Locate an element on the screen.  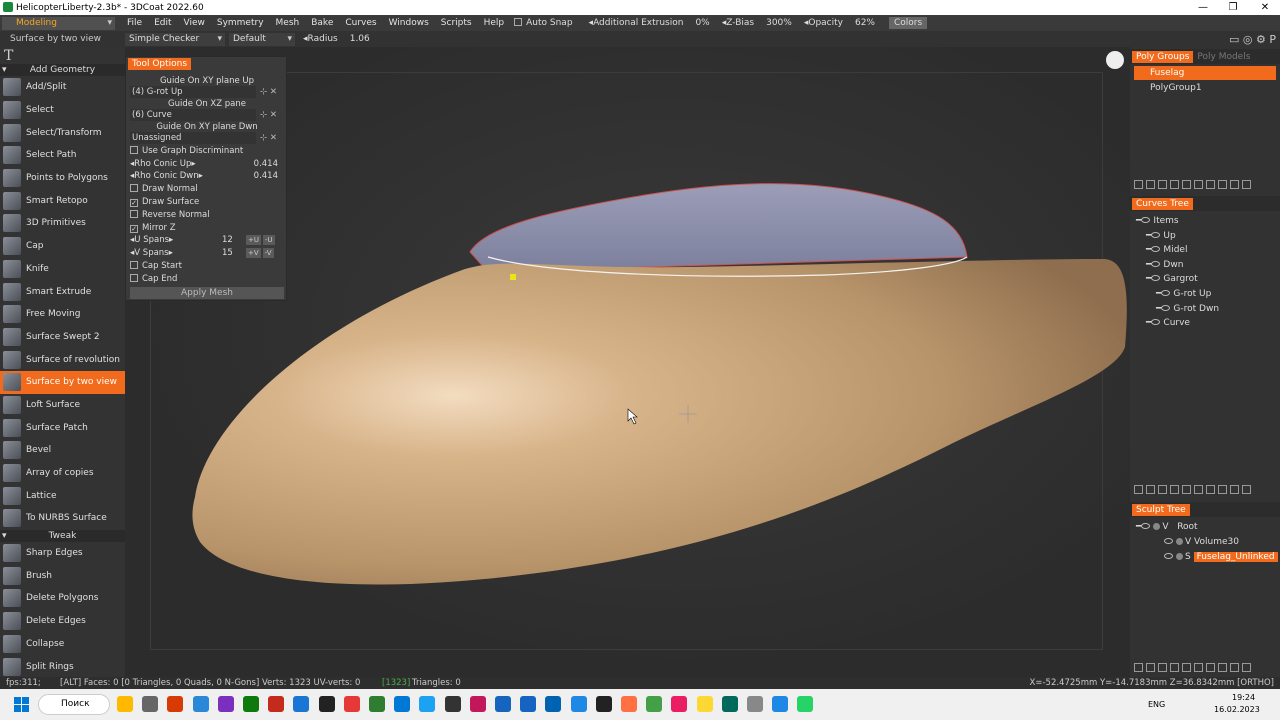
tool-select-path: Select Path is located at coordinates (62, 155).